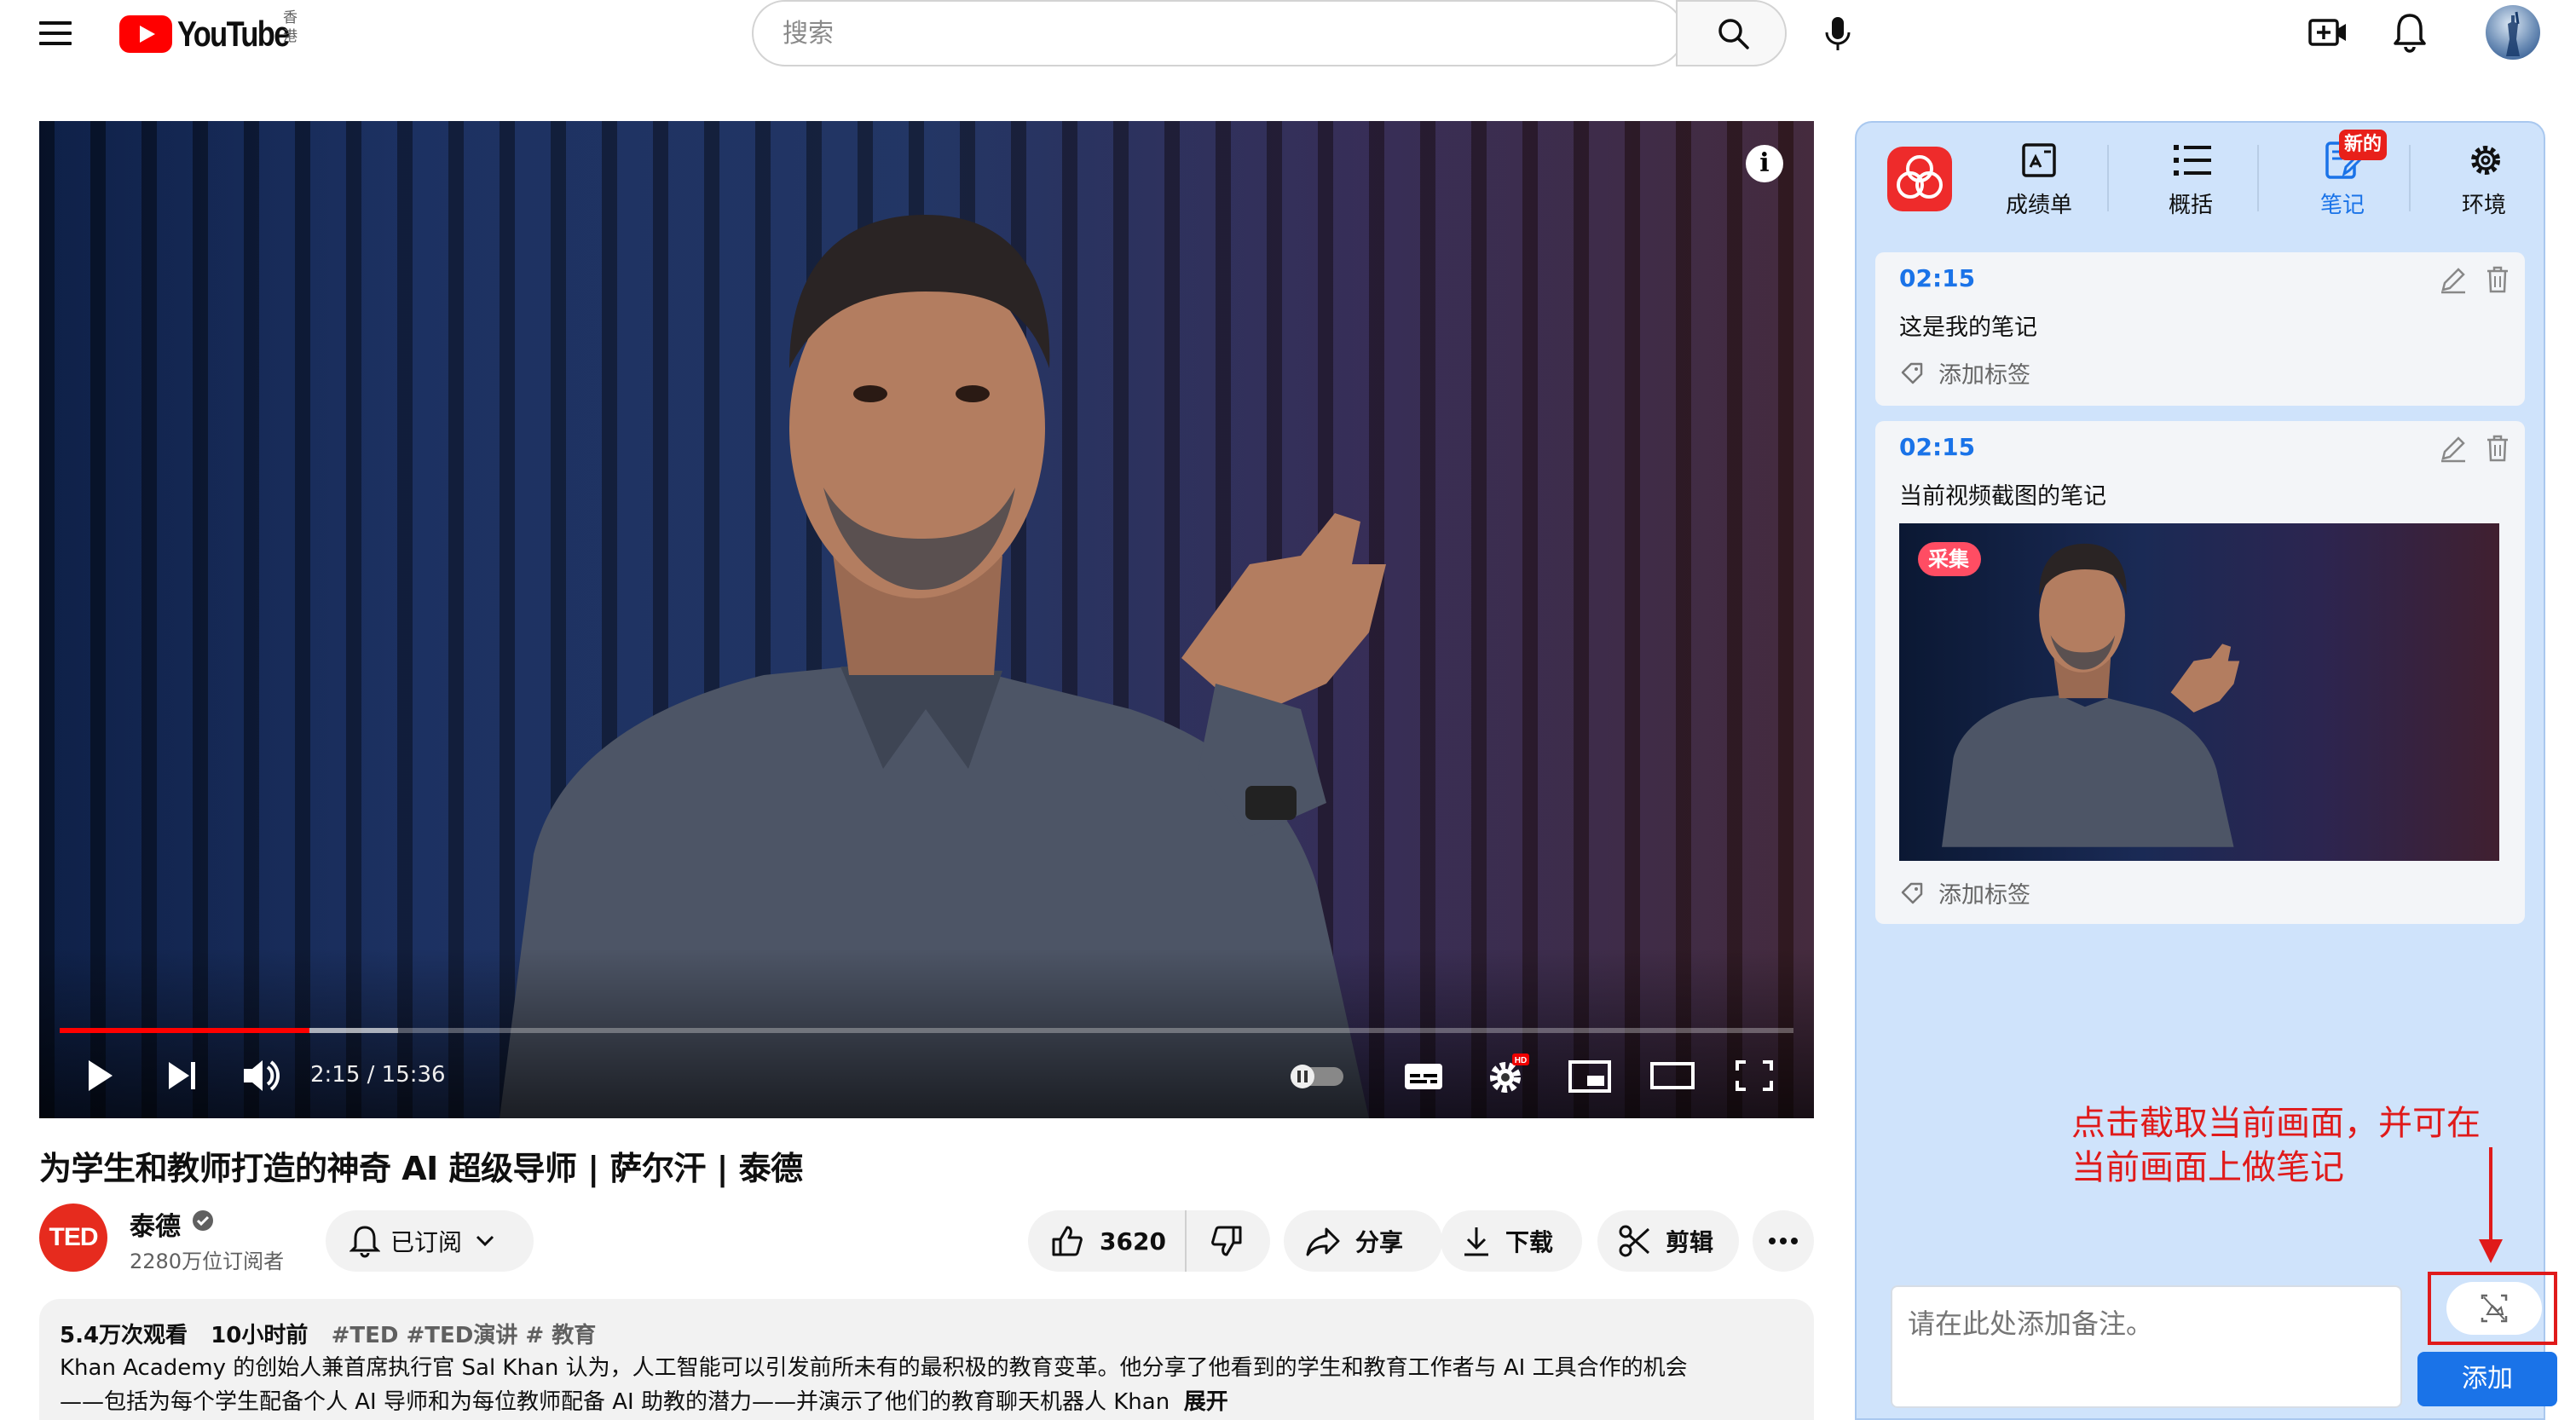 The height and width of the screenshot is (1420, 2576). Describe the element at coordinates (430, 1241) in the screenshot. I see `subscribed-button: 已订阅` at that location.